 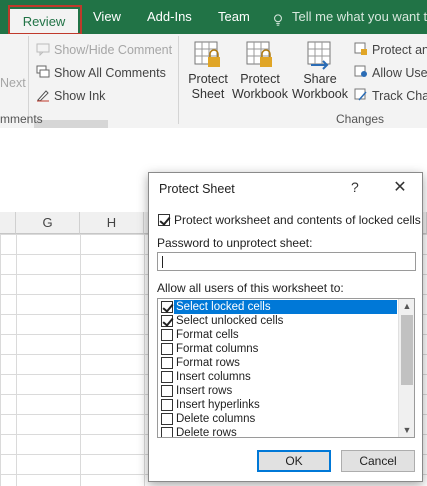 I want to click on track-changes-button: Track Chan, so click(x=390, y=95).